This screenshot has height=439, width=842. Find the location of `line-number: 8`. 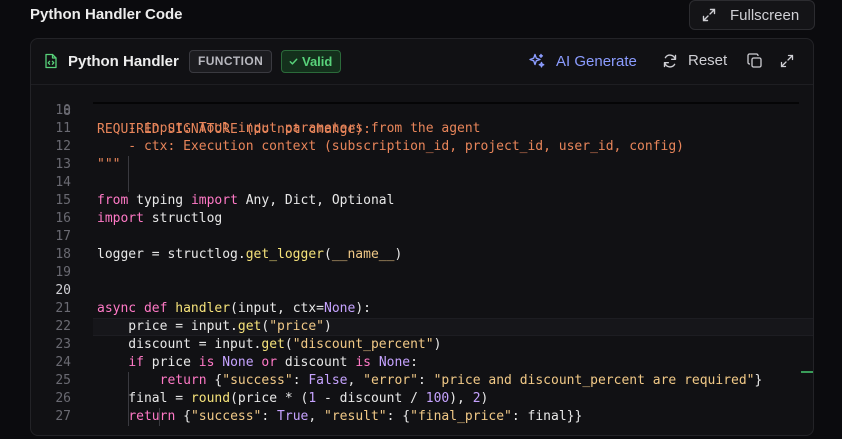

line-number: 8 is located at coordinates (67, 111).